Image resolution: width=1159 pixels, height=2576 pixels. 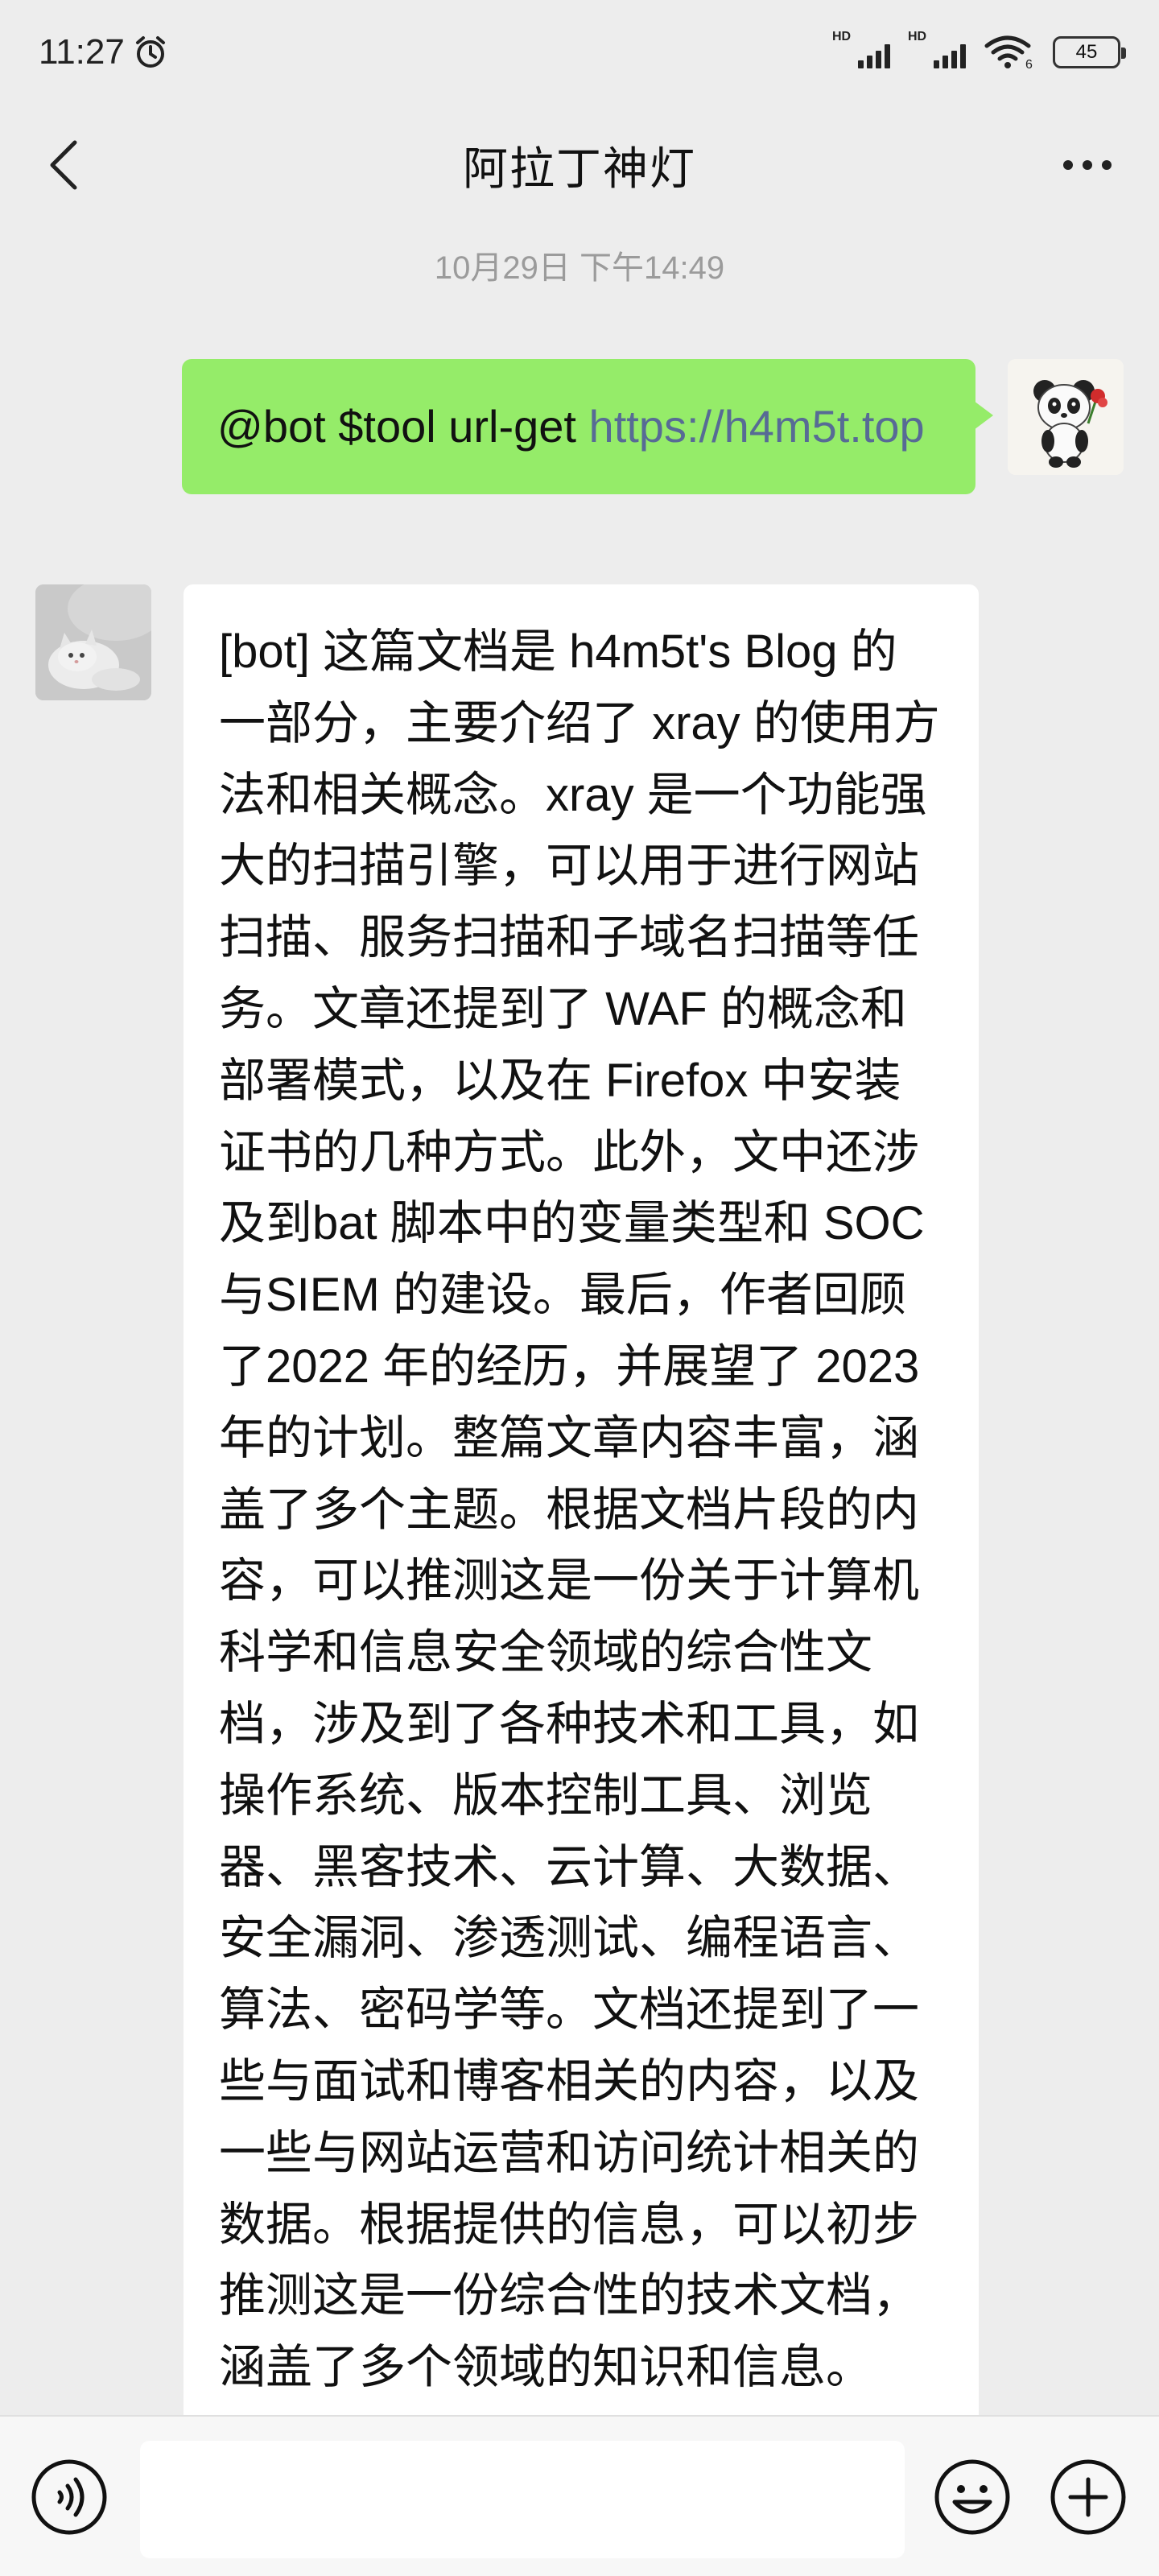 I want to click on signal-hd-label: HD, so click(x=842, y=36).